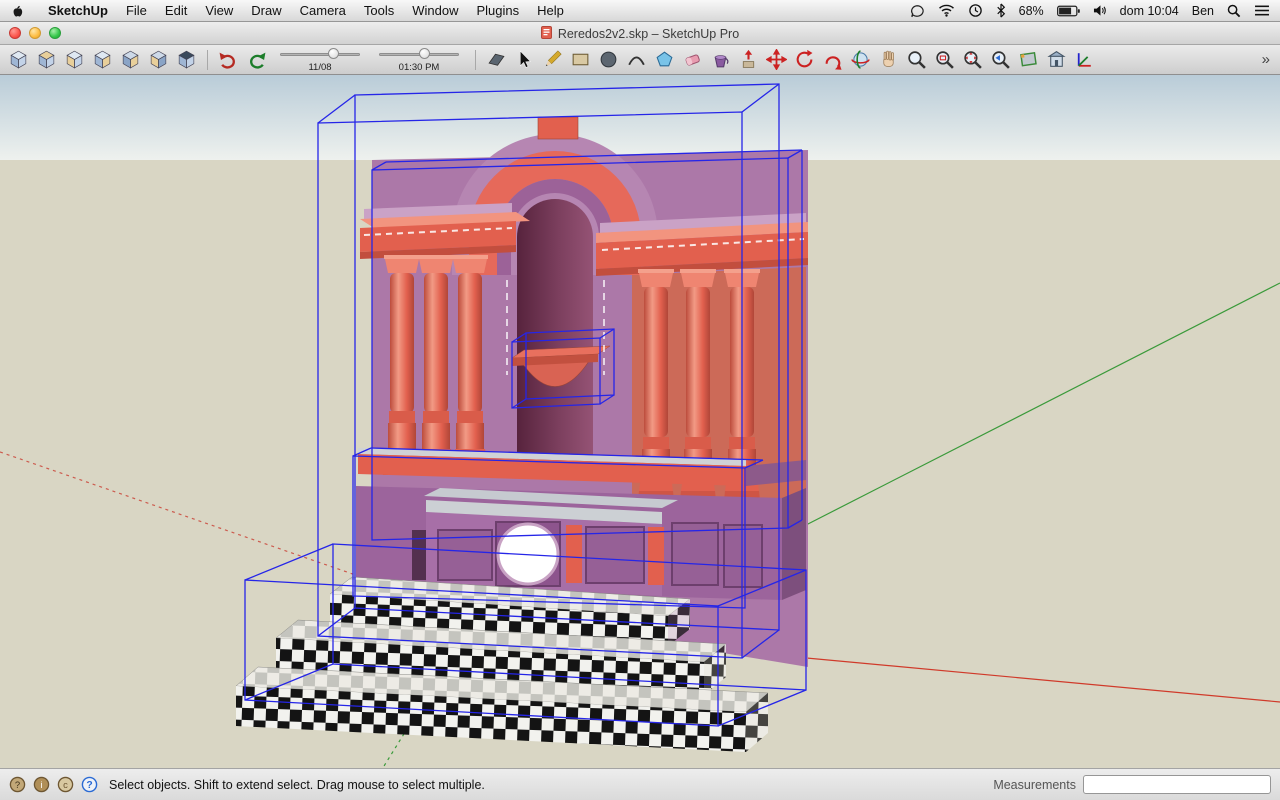 The height and width of the screenshot is (800, 1280). I want to click on time-machine-icon, so click(975, 10).